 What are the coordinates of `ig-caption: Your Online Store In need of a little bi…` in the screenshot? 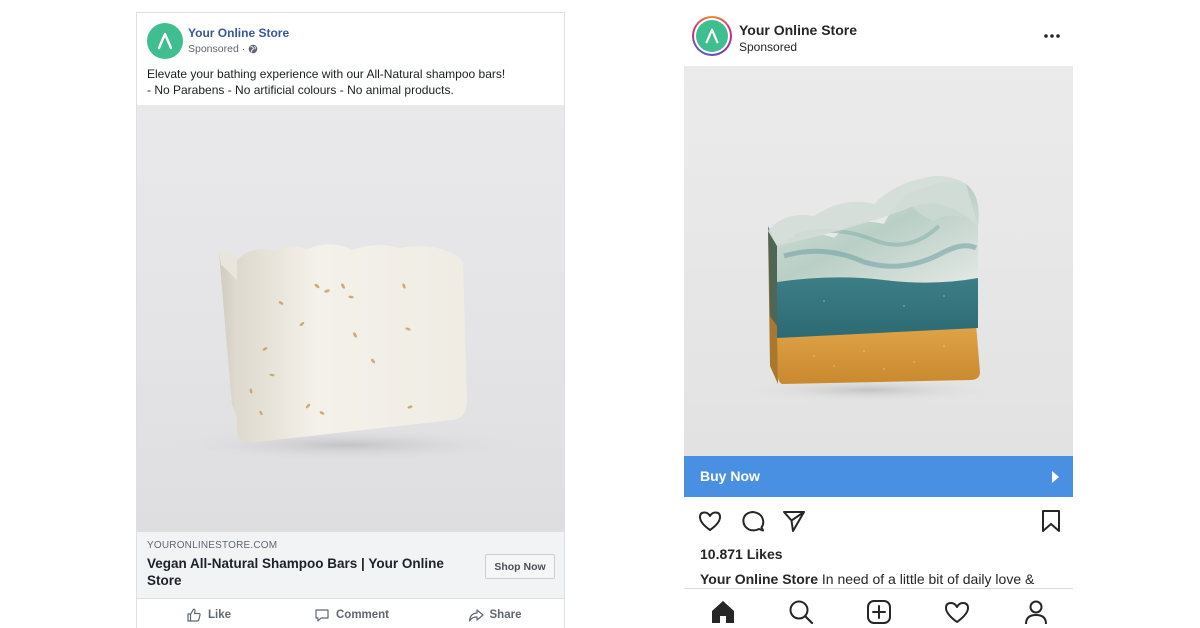 It's located at (885, 579).